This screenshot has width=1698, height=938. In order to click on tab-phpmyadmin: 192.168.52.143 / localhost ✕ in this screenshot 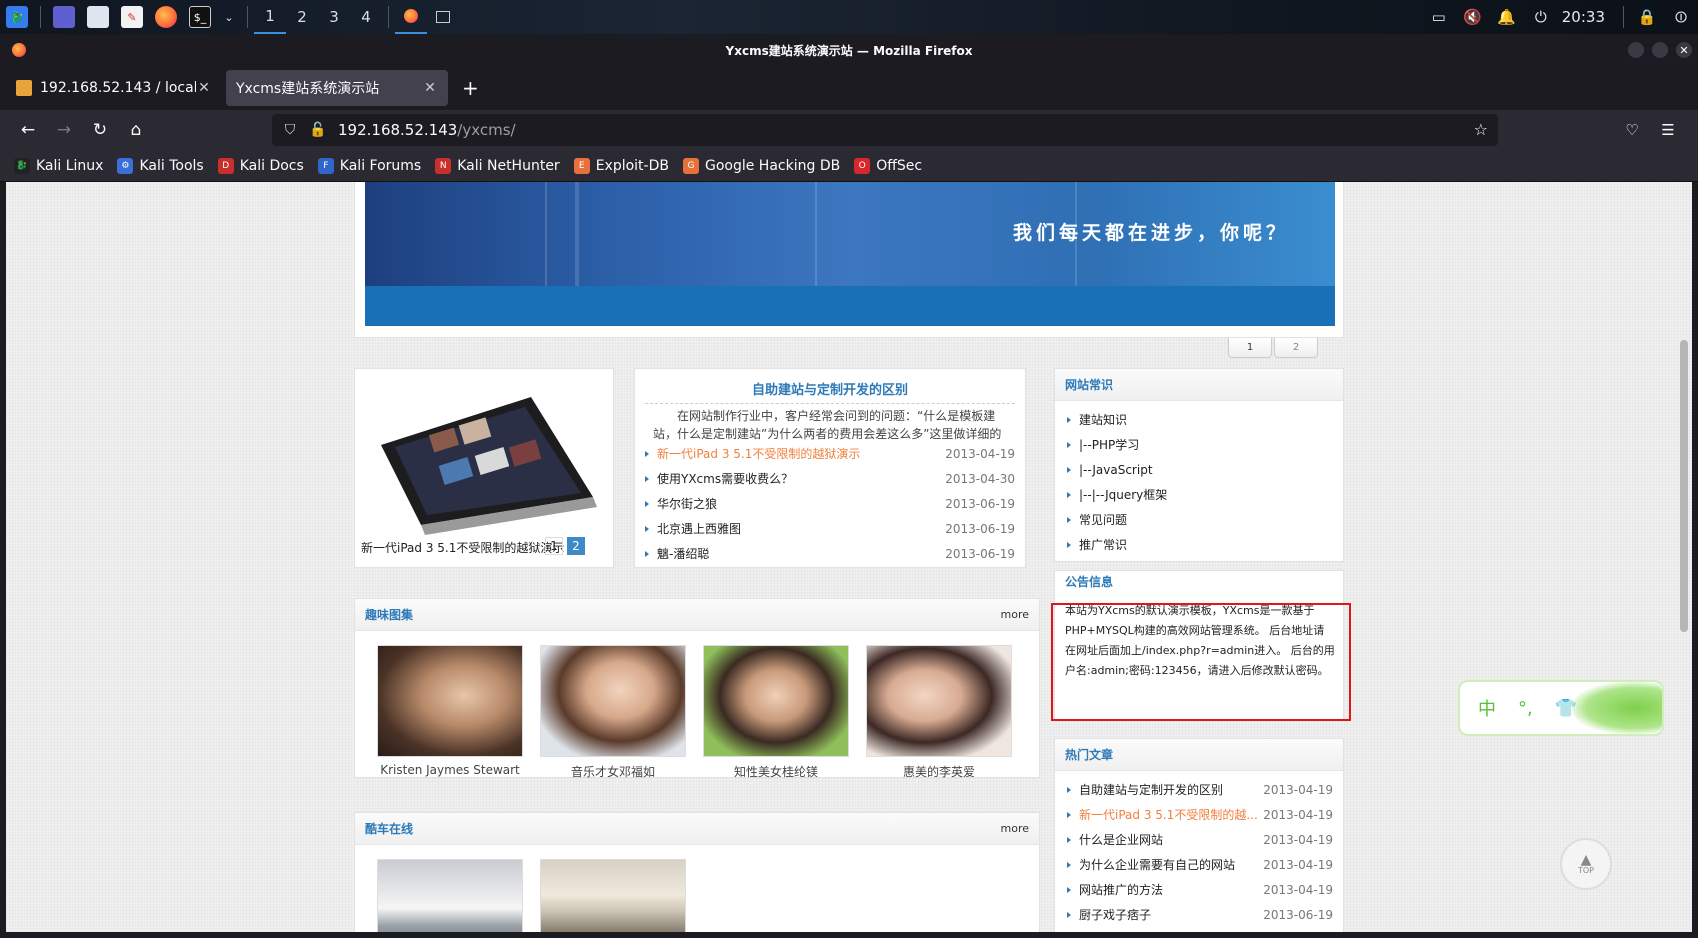, I will do `click(114, 88)`.